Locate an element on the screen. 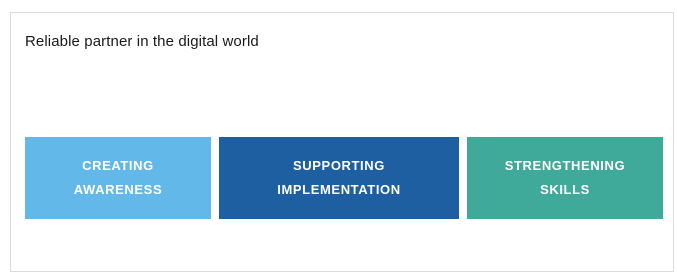 This screenshot has height=272, width=677. tile-creating-awareness: CREATING AWARENESS is located at coordinates (118, 178).